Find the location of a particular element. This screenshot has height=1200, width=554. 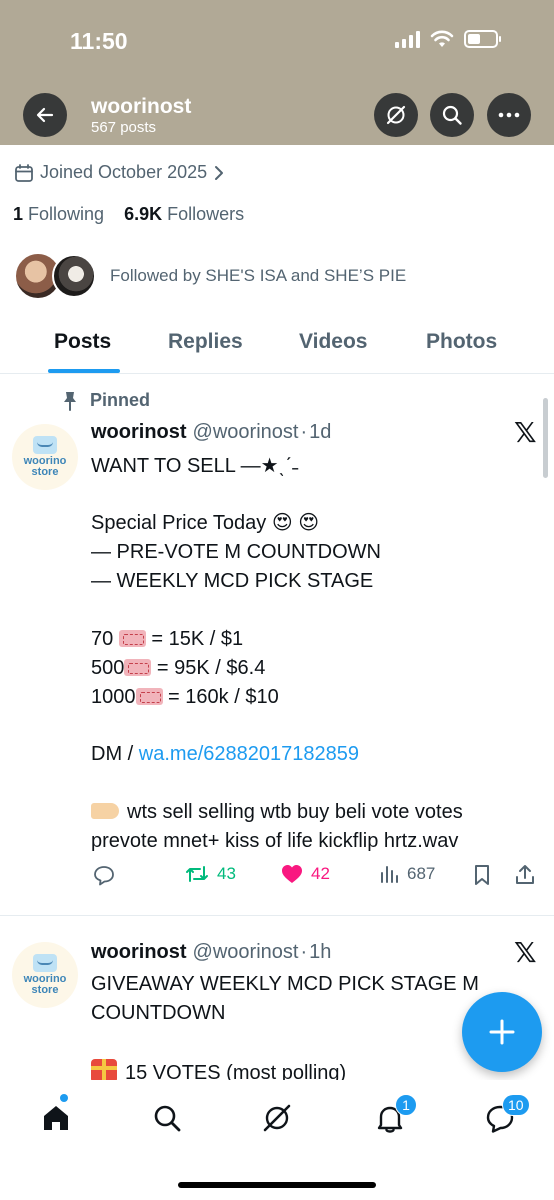

plus-icon is located at coordinates (502, 1032).